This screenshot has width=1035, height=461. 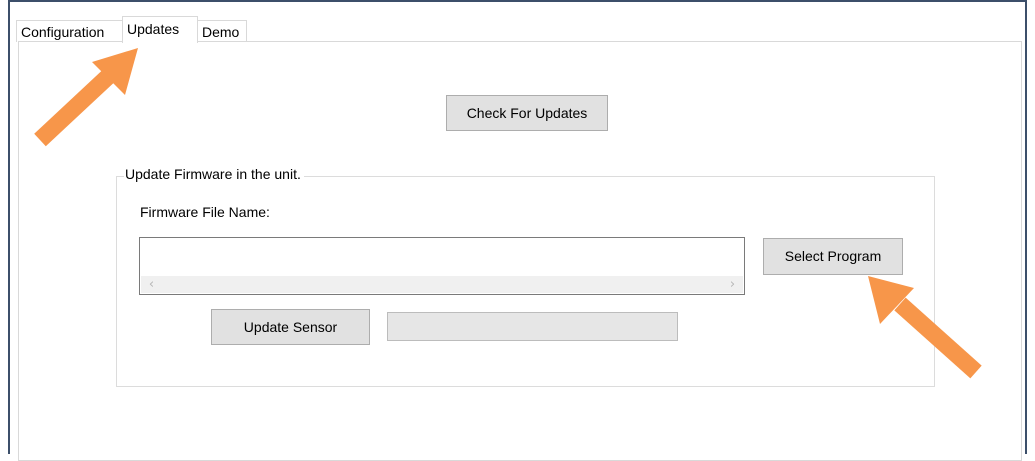 What do you see at coordinates (532, 326) in the screenshot?
I see `update-progress-bar` at bounding box center [532, 326].